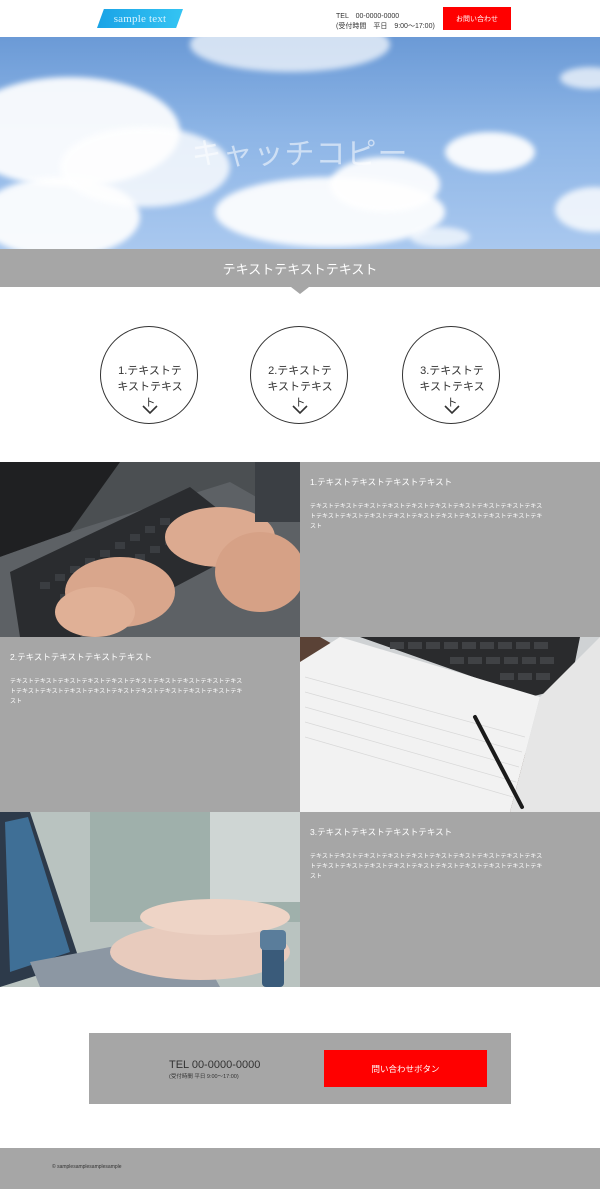  I want to click on laptop-typing-photo, so click(150, 899).